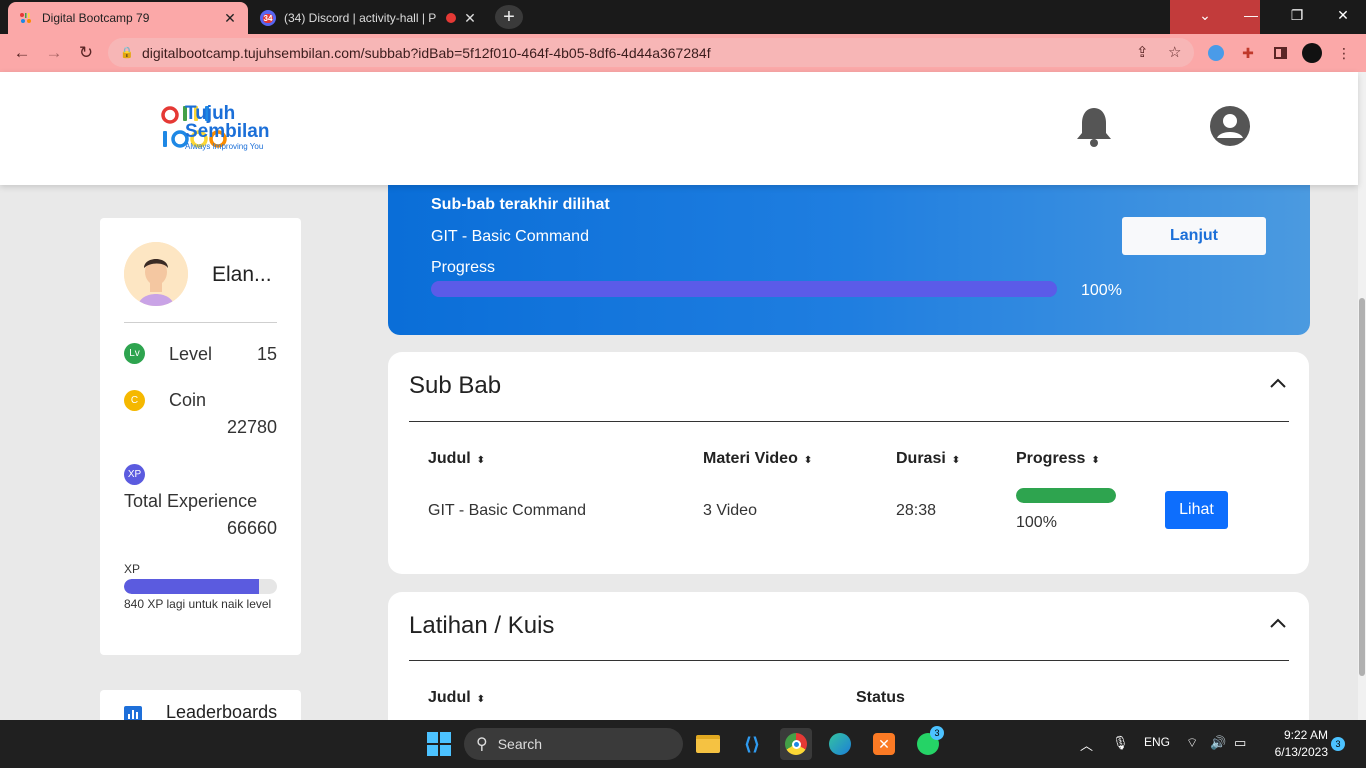 The image size is (1366, 768). Describe the element at coordinates (1312, 53) in the screenshot. I see `profile-avatar-icon` at that location.